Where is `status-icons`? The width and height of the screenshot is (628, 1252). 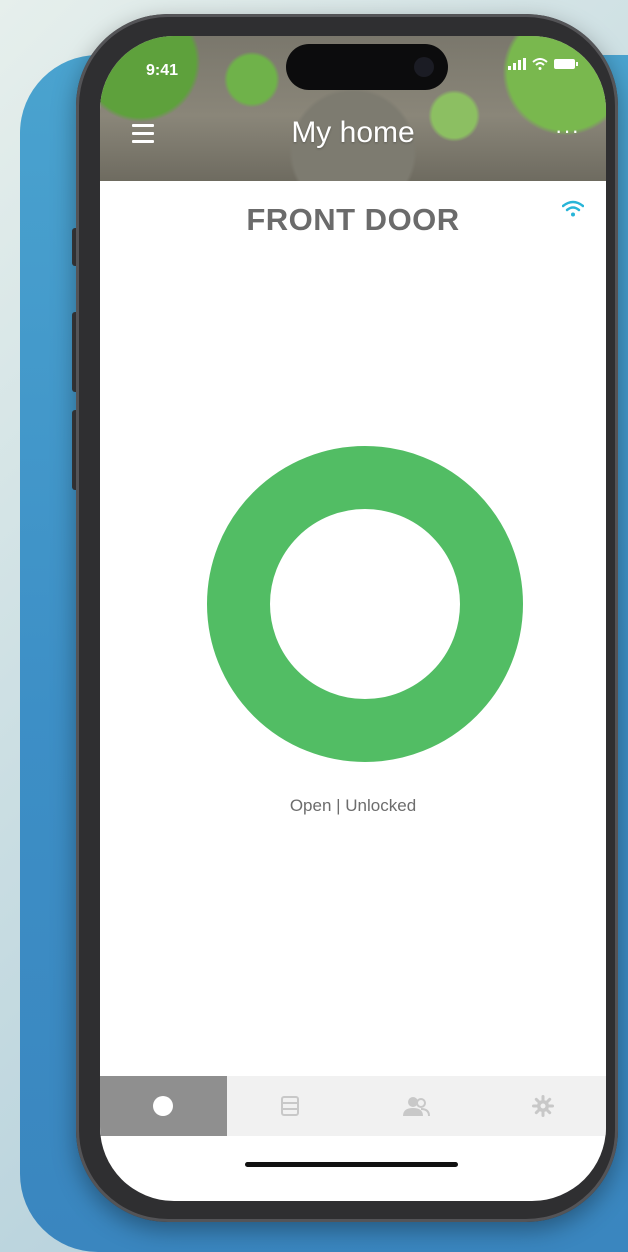 status-icons is located at coordinates (543, 64).